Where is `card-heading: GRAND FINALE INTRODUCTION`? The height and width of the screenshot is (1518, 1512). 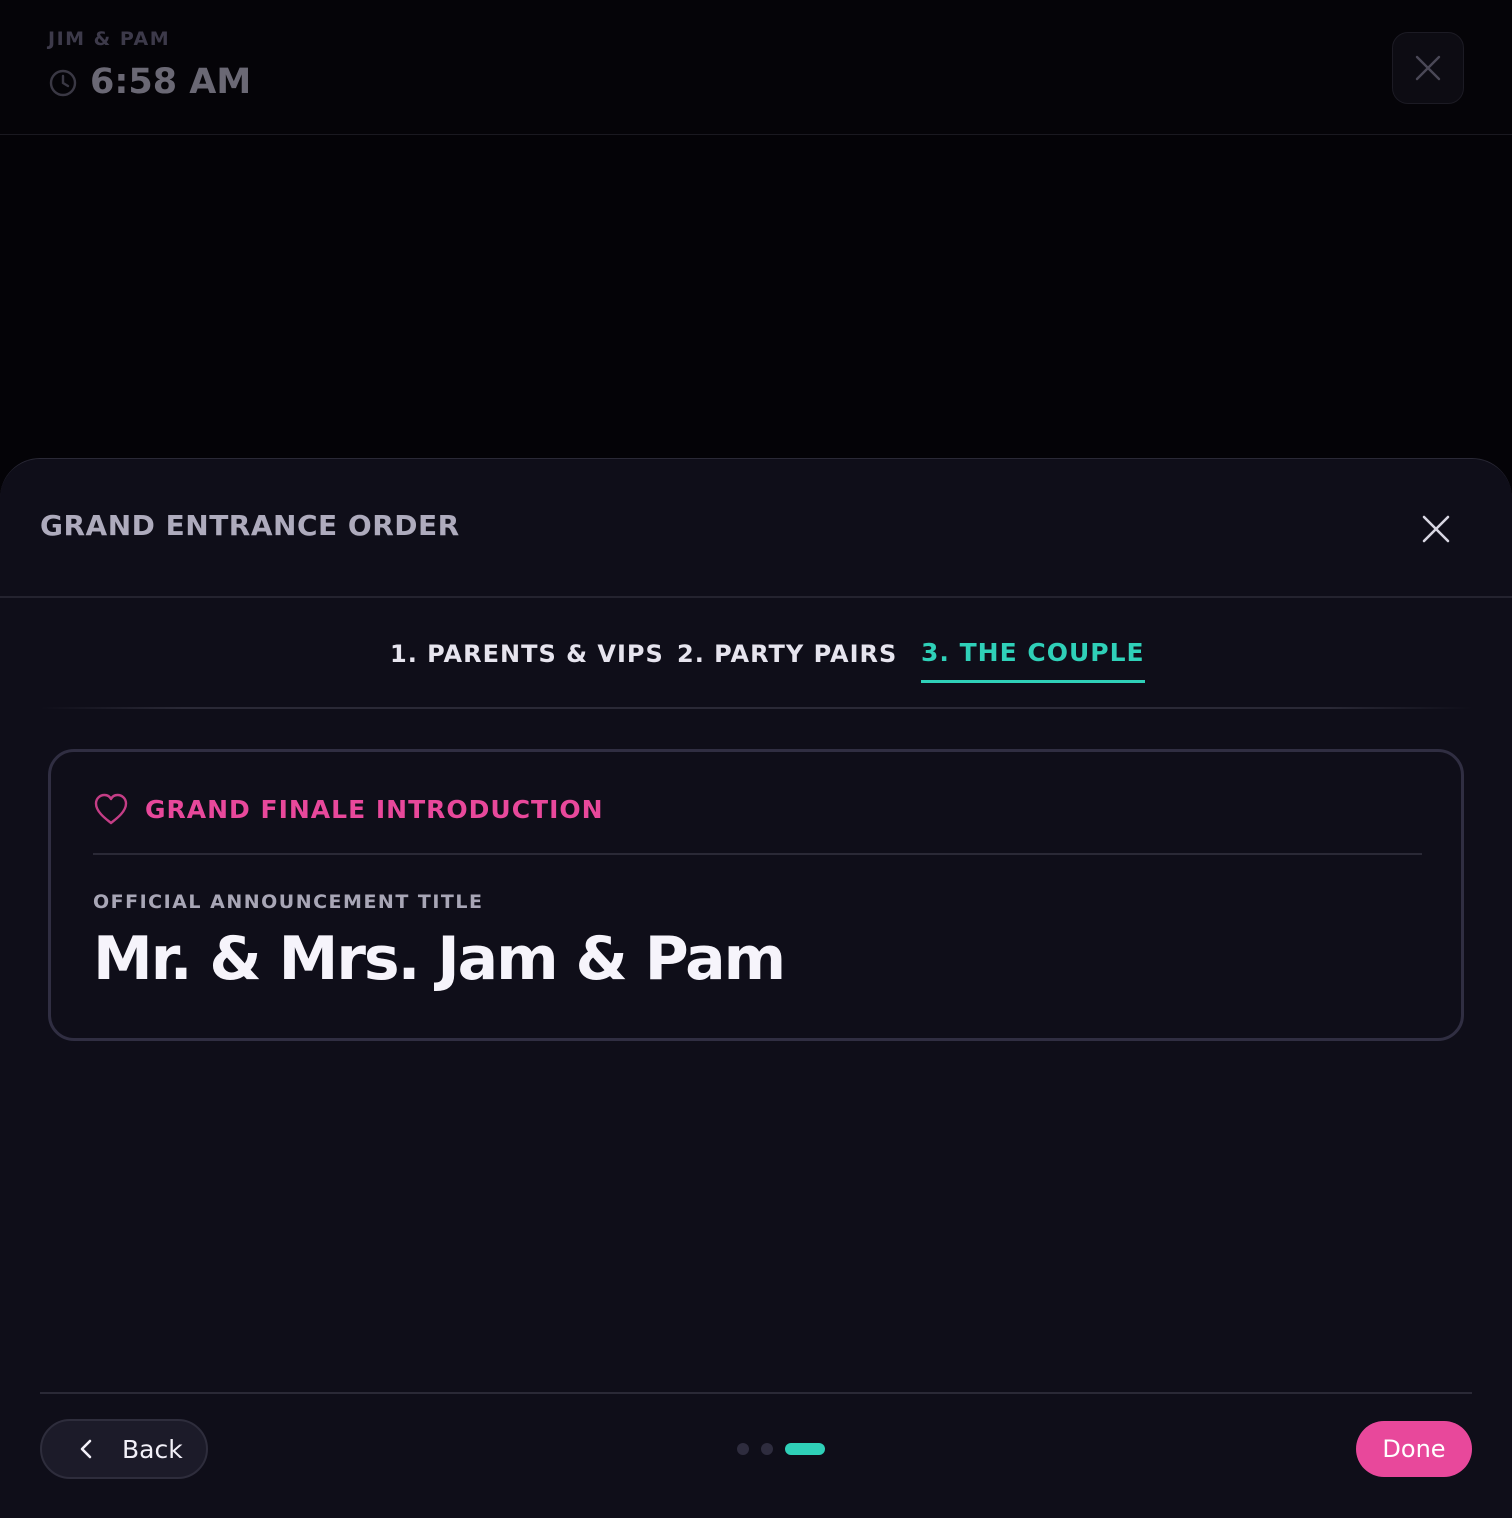
card-heading: GRAND FINALE INTRODUCTION is located at coordinates (348, 809).